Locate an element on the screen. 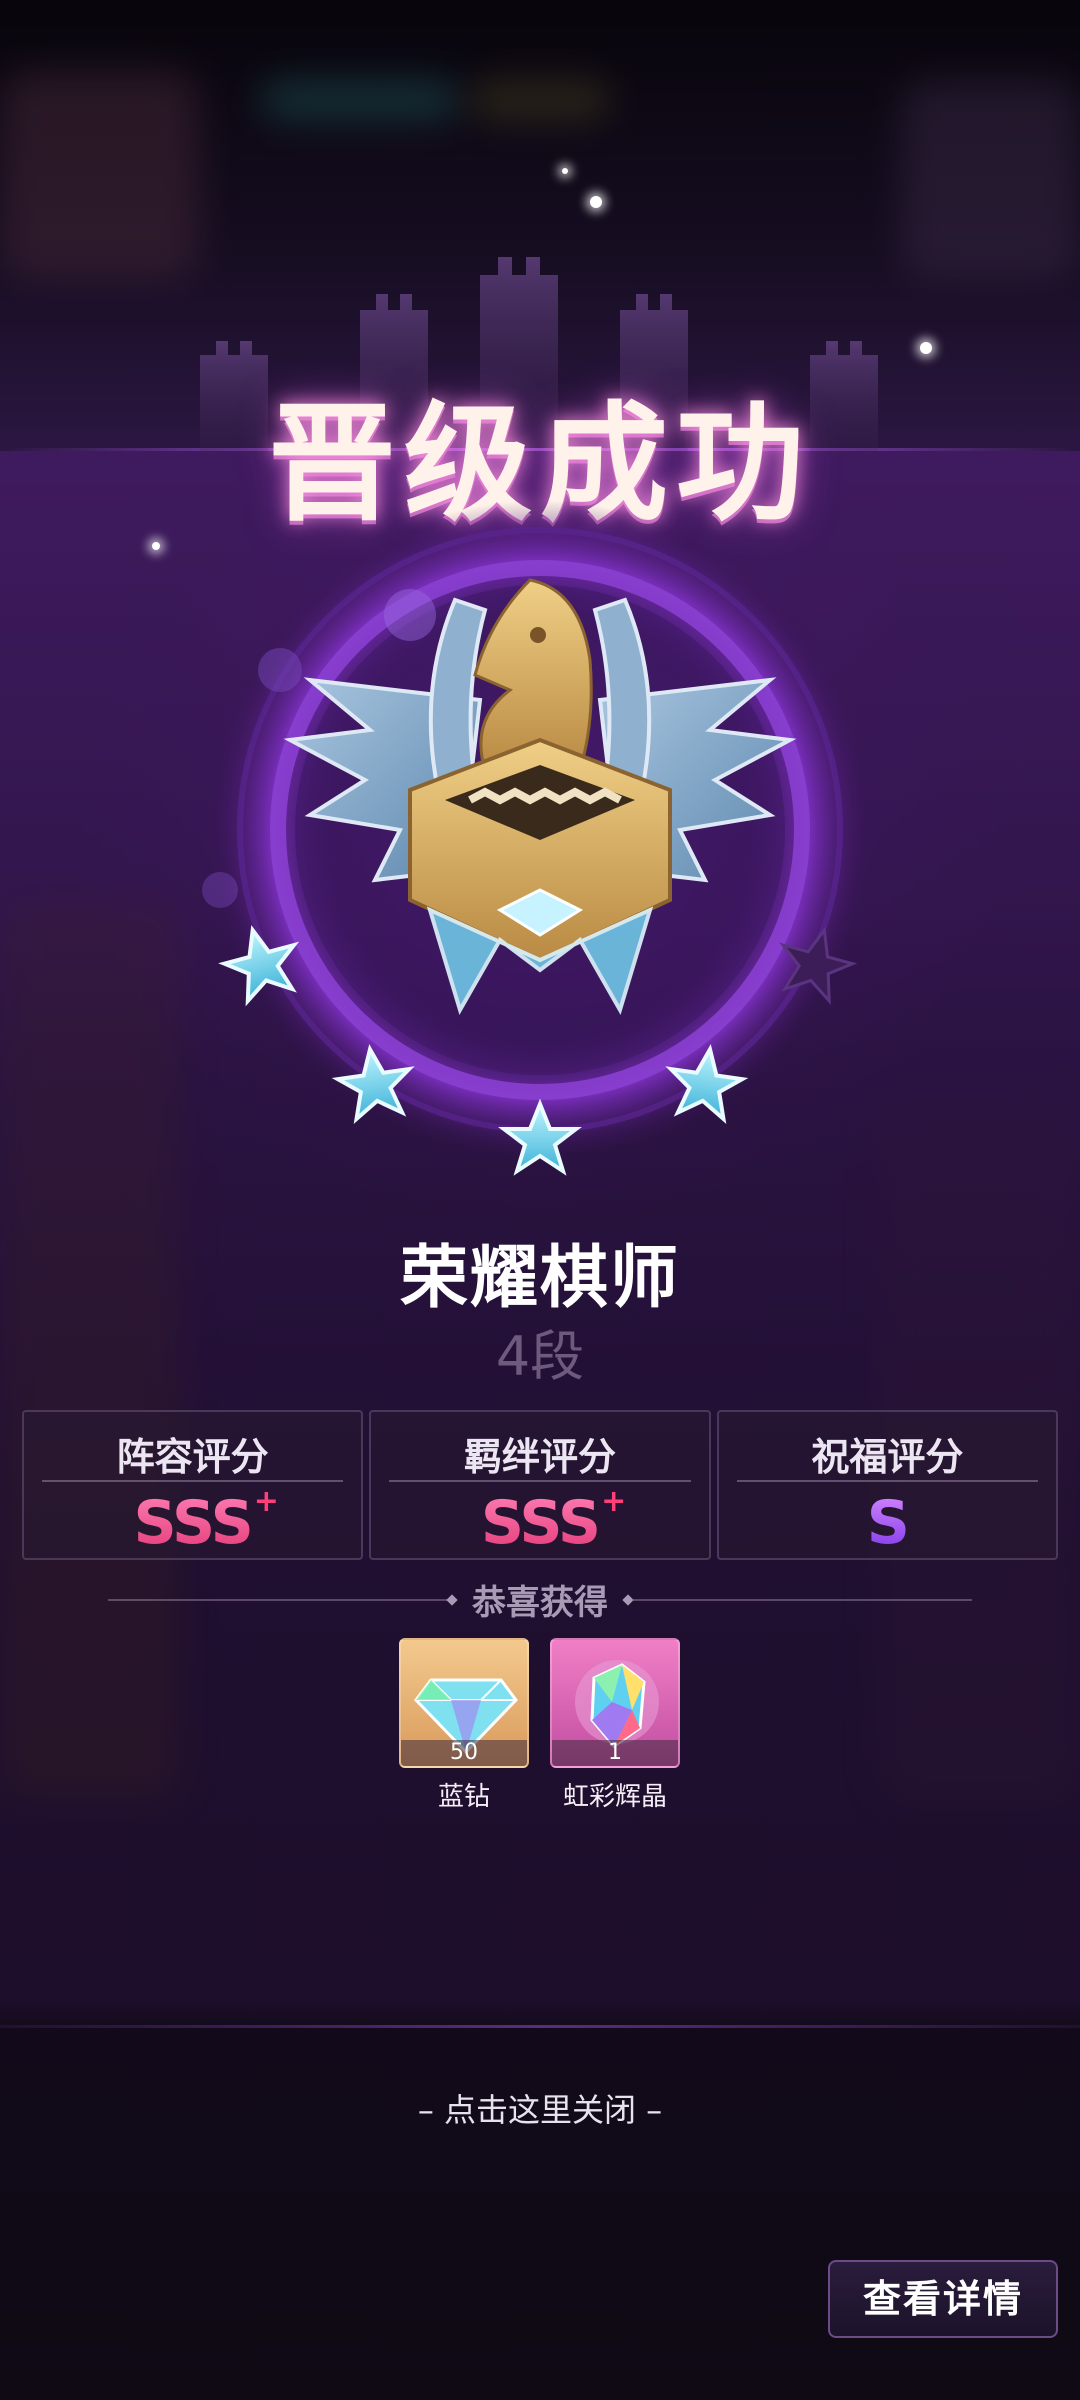 Image resolution: width=1080 pixels, height=2400 pixels. score-card-bond: 羁绊评分 SSS + is located at coordinates (540, 1485).